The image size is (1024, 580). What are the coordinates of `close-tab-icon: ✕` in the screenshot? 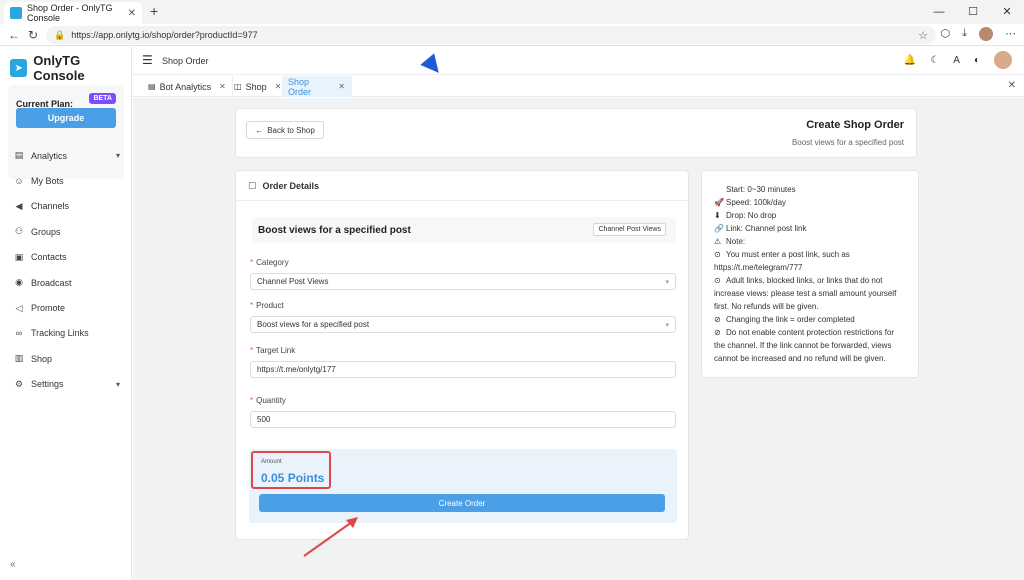 It's located at (132, 13).